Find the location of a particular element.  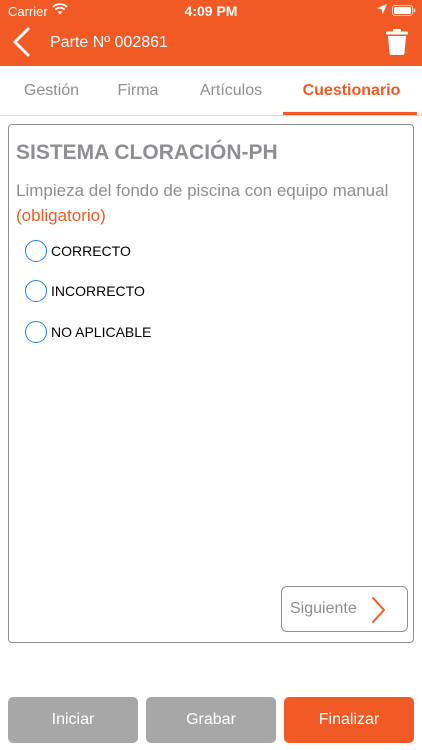

page-title: Parte Nº 002861 is located at coordinates (109, 42).